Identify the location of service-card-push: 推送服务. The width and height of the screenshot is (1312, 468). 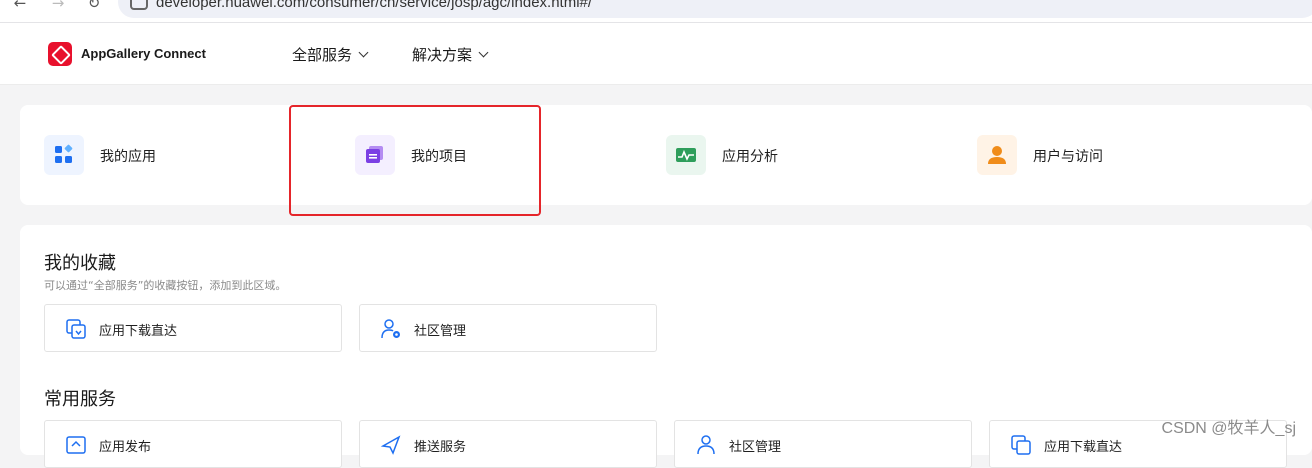
(508, 444).